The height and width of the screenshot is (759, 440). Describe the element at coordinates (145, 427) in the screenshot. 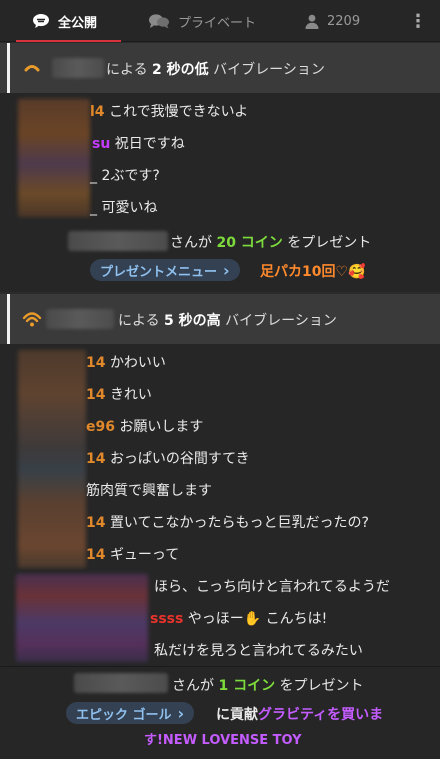

I see `chat-message: e96 お願いします` at that location.